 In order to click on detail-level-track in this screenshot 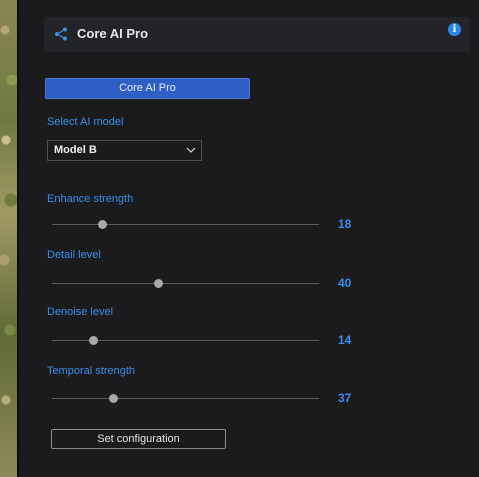, I will do `click(185, 283)`.